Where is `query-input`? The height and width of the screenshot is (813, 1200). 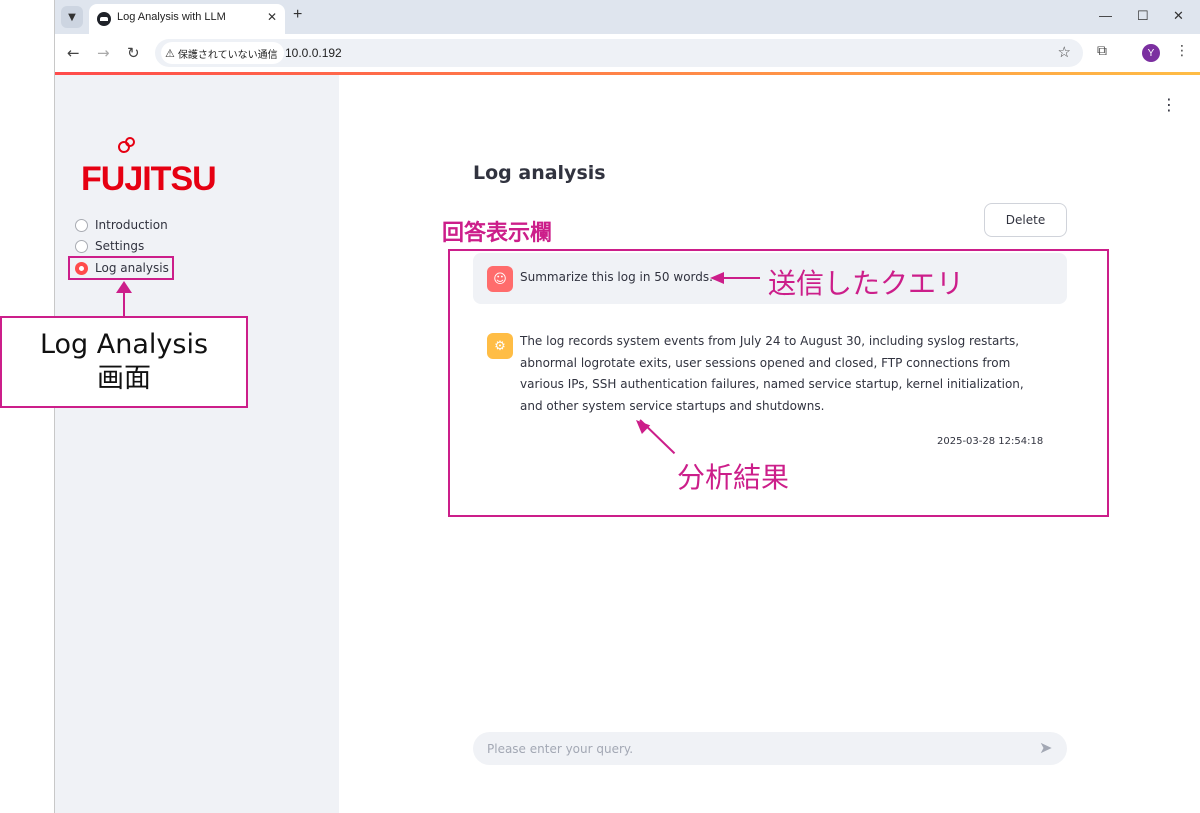 query-input is located at coordinates (752, 748).